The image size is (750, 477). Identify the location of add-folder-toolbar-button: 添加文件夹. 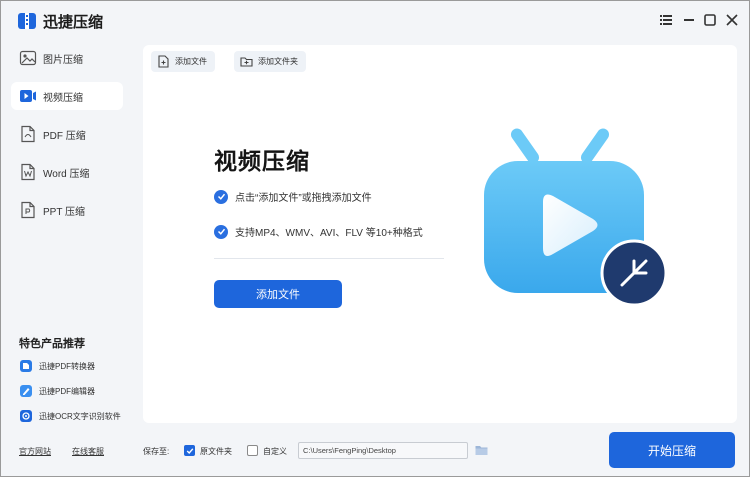
(270, 61).